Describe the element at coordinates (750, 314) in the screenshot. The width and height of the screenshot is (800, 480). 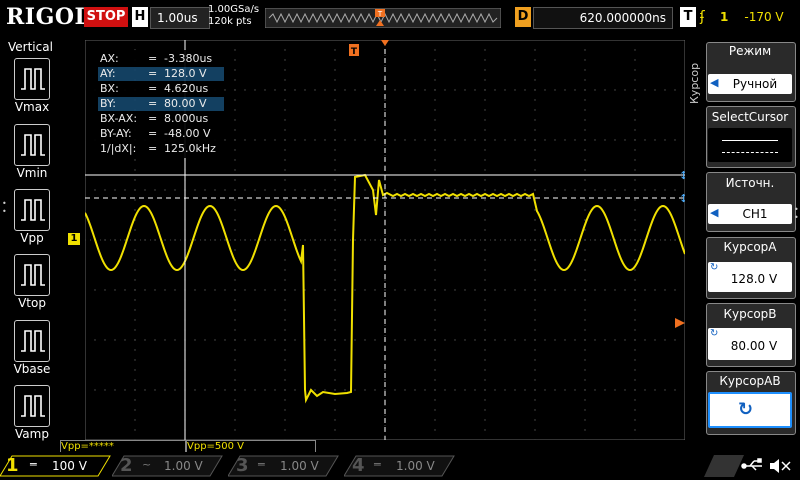
I see `cursor-b-title: КурсорB` at that location.